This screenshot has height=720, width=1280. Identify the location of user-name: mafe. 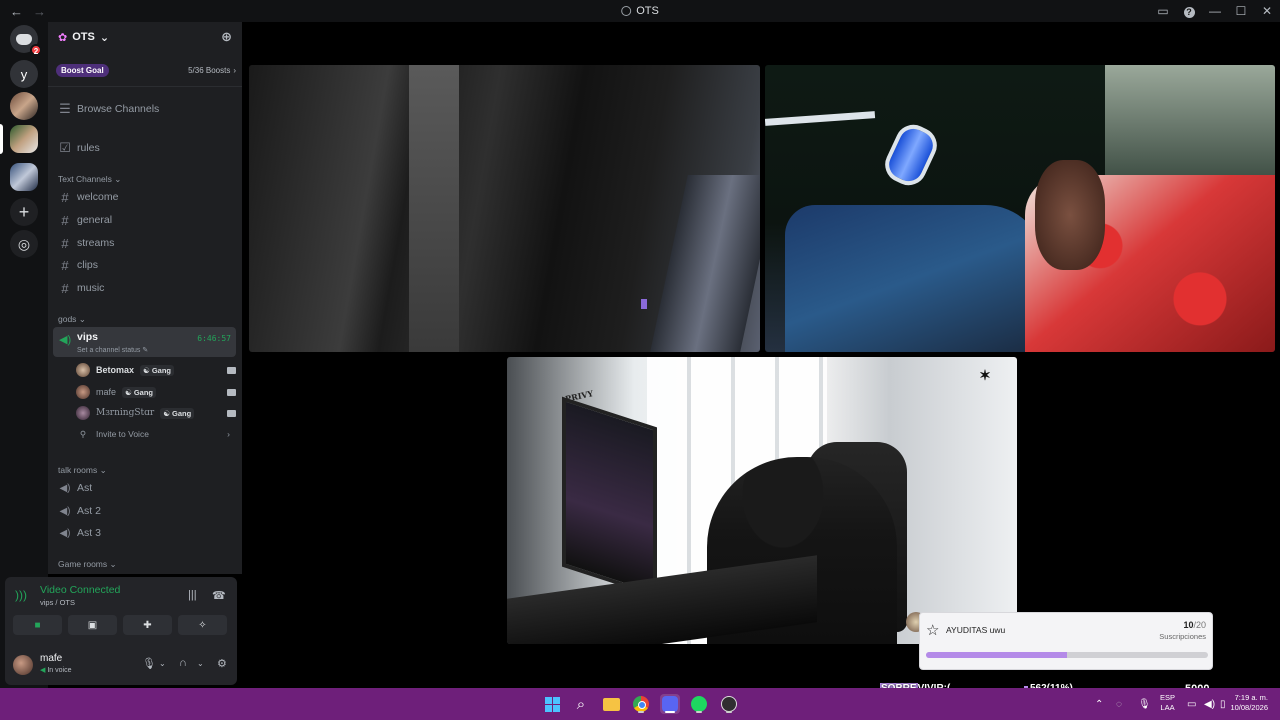
(51, 658).